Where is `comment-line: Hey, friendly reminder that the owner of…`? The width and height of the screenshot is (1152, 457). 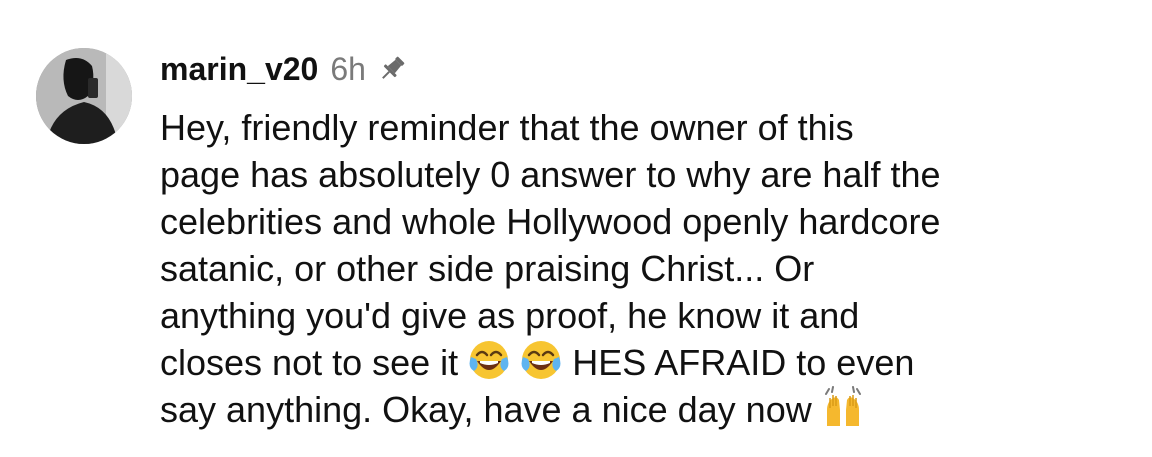 comment-line: Hey, friendly reminder that the owner of… is located at coordinates (507, 127).